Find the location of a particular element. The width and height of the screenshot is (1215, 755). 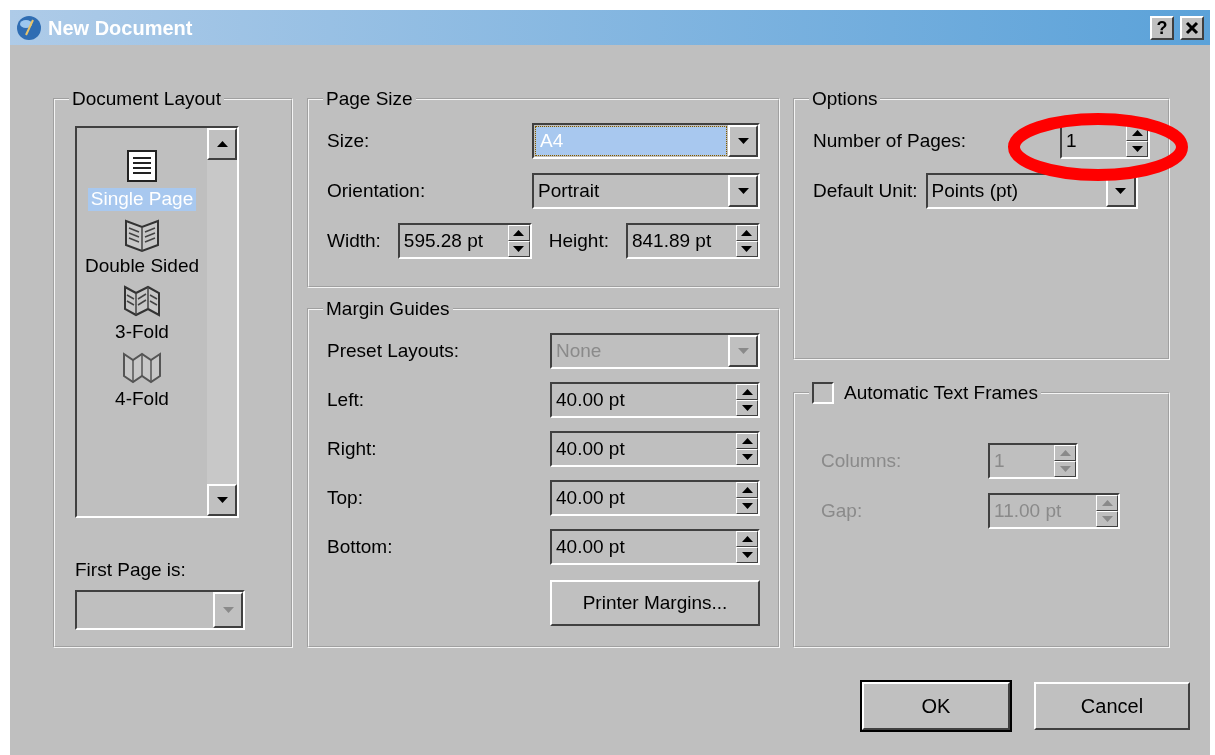

spin-field: 841.89 pt is located at coordinates (692, 240).